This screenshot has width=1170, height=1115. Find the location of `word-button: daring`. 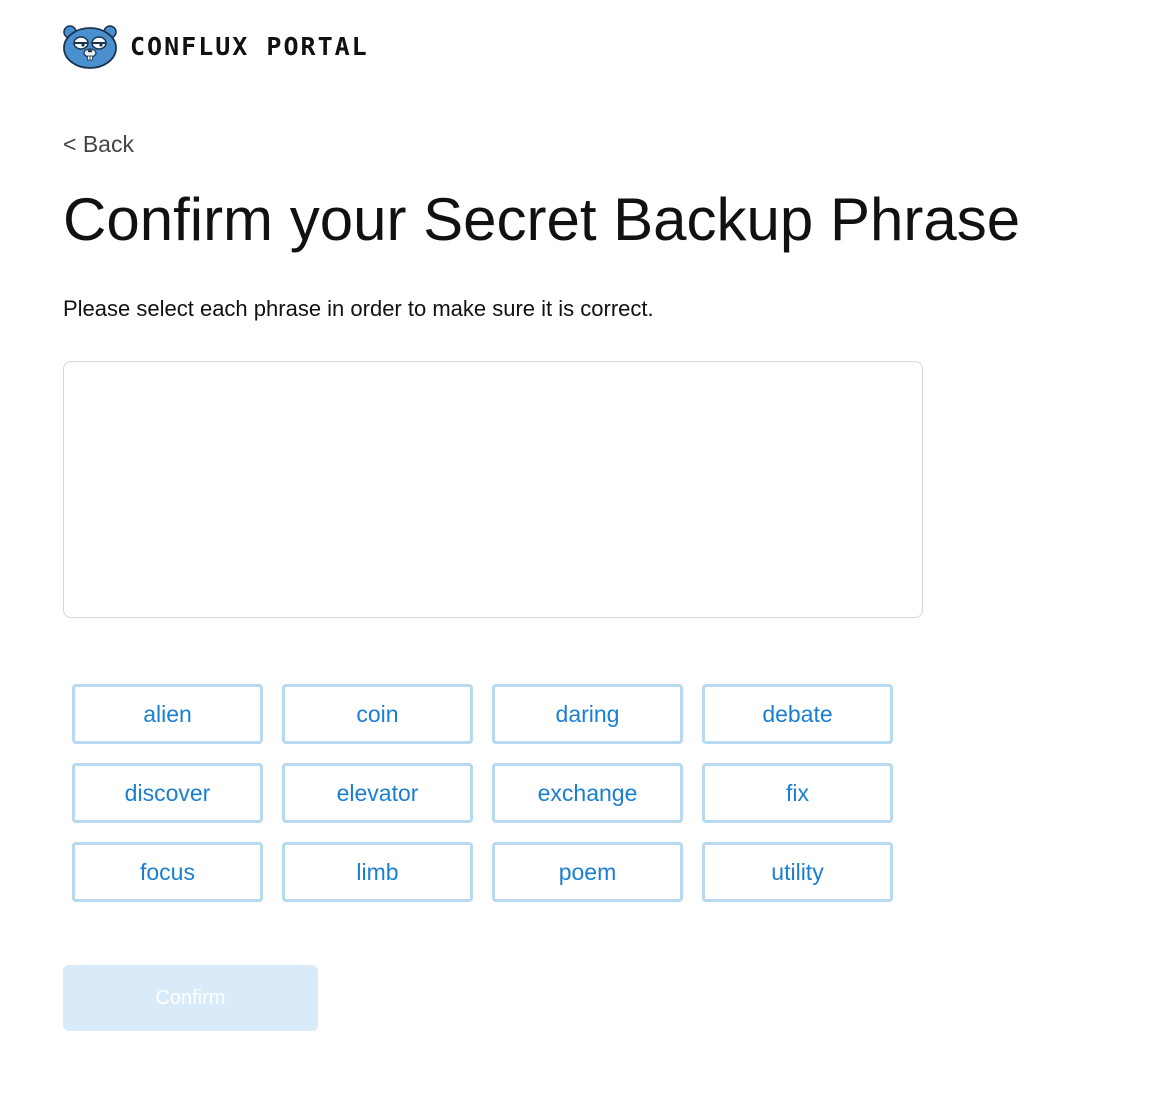

word-button: daring is located at coordinates (587, 714).